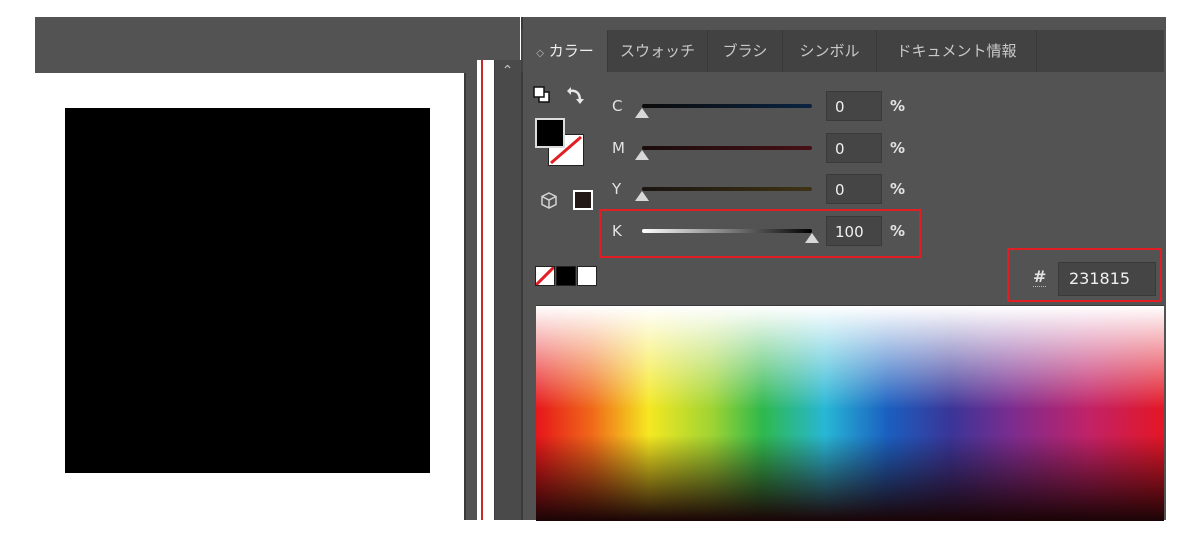  What do you see at coordinates (508, 290) in the screenshot?
I see `vertical-scrollbar` at bounding box center [508, 290].